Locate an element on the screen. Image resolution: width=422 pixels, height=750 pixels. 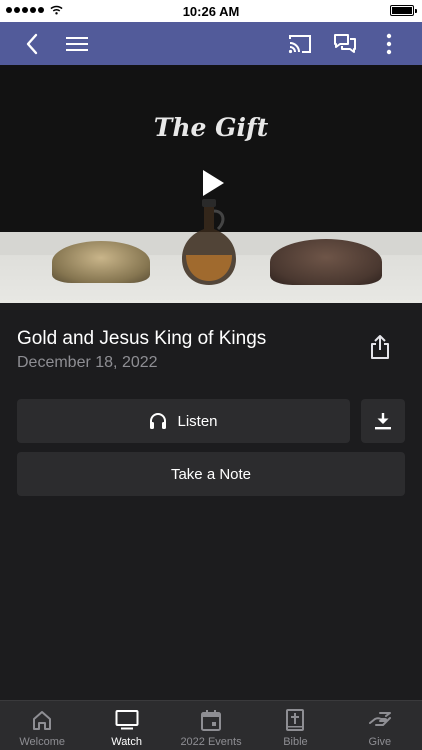
download-button is located at coordinates (383, 421).